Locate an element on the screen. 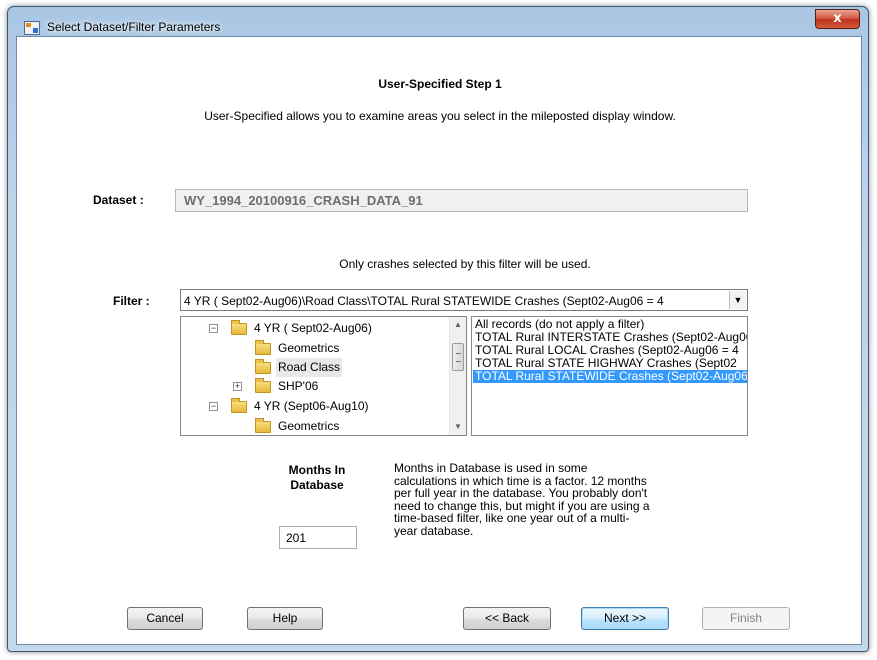  close-button: x is located at coordinates (837, 19).